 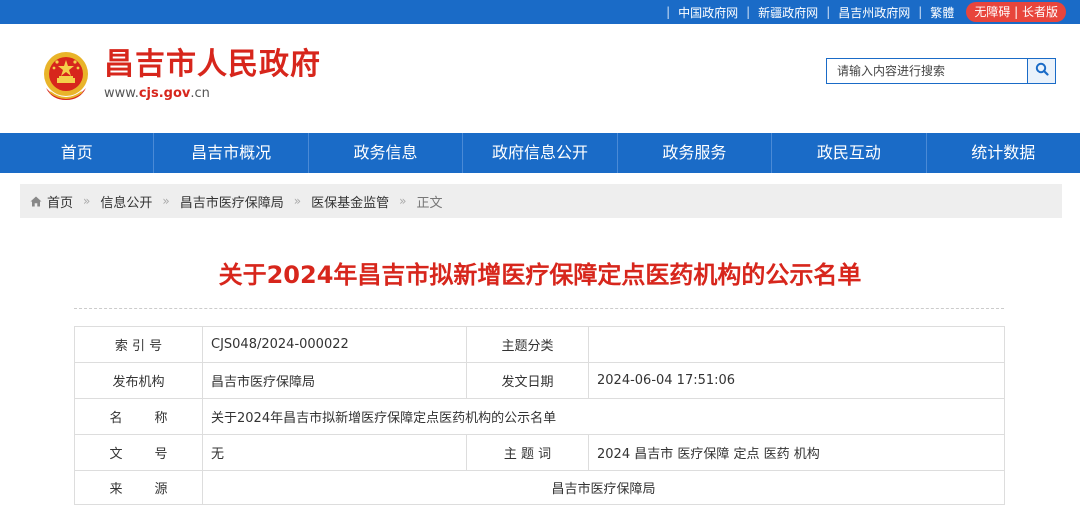 What do you see at coordinates (527, 380) in the screenshot?
I see `date-label: 发文日期` at bounding box center [527, 380].